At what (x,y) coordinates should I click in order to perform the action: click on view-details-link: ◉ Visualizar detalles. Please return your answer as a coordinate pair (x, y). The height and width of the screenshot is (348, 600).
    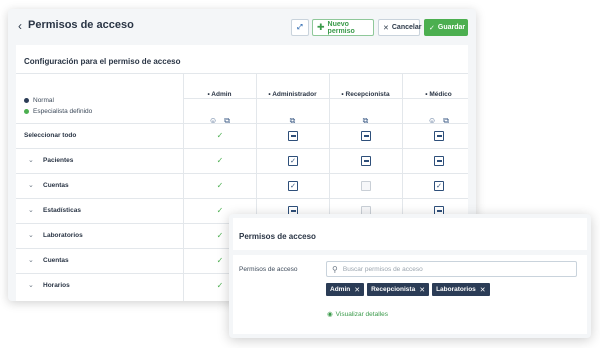
    Looking at the image, I should click on (357, 314).